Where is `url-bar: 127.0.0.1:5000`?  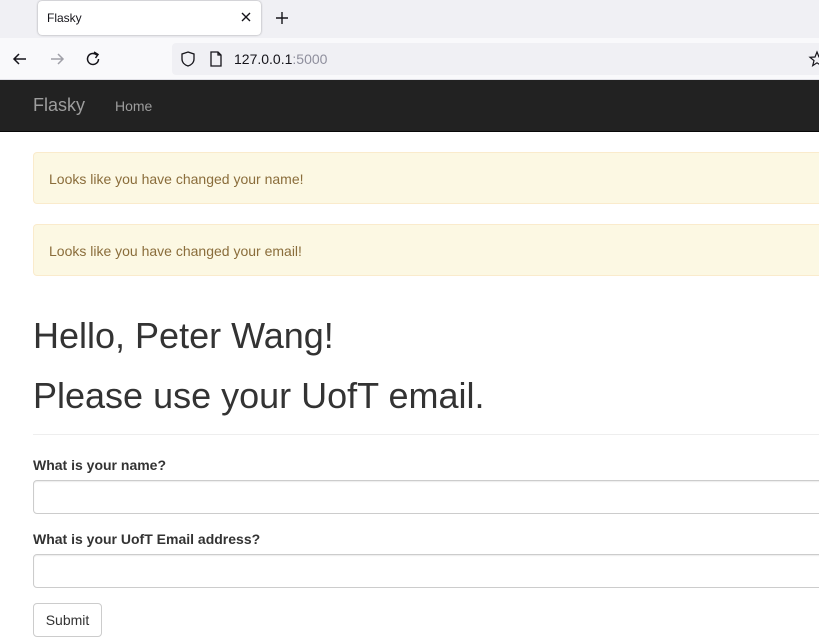
url-bar: 127.0.0.1:5000 is located at coordinates (495, 59).